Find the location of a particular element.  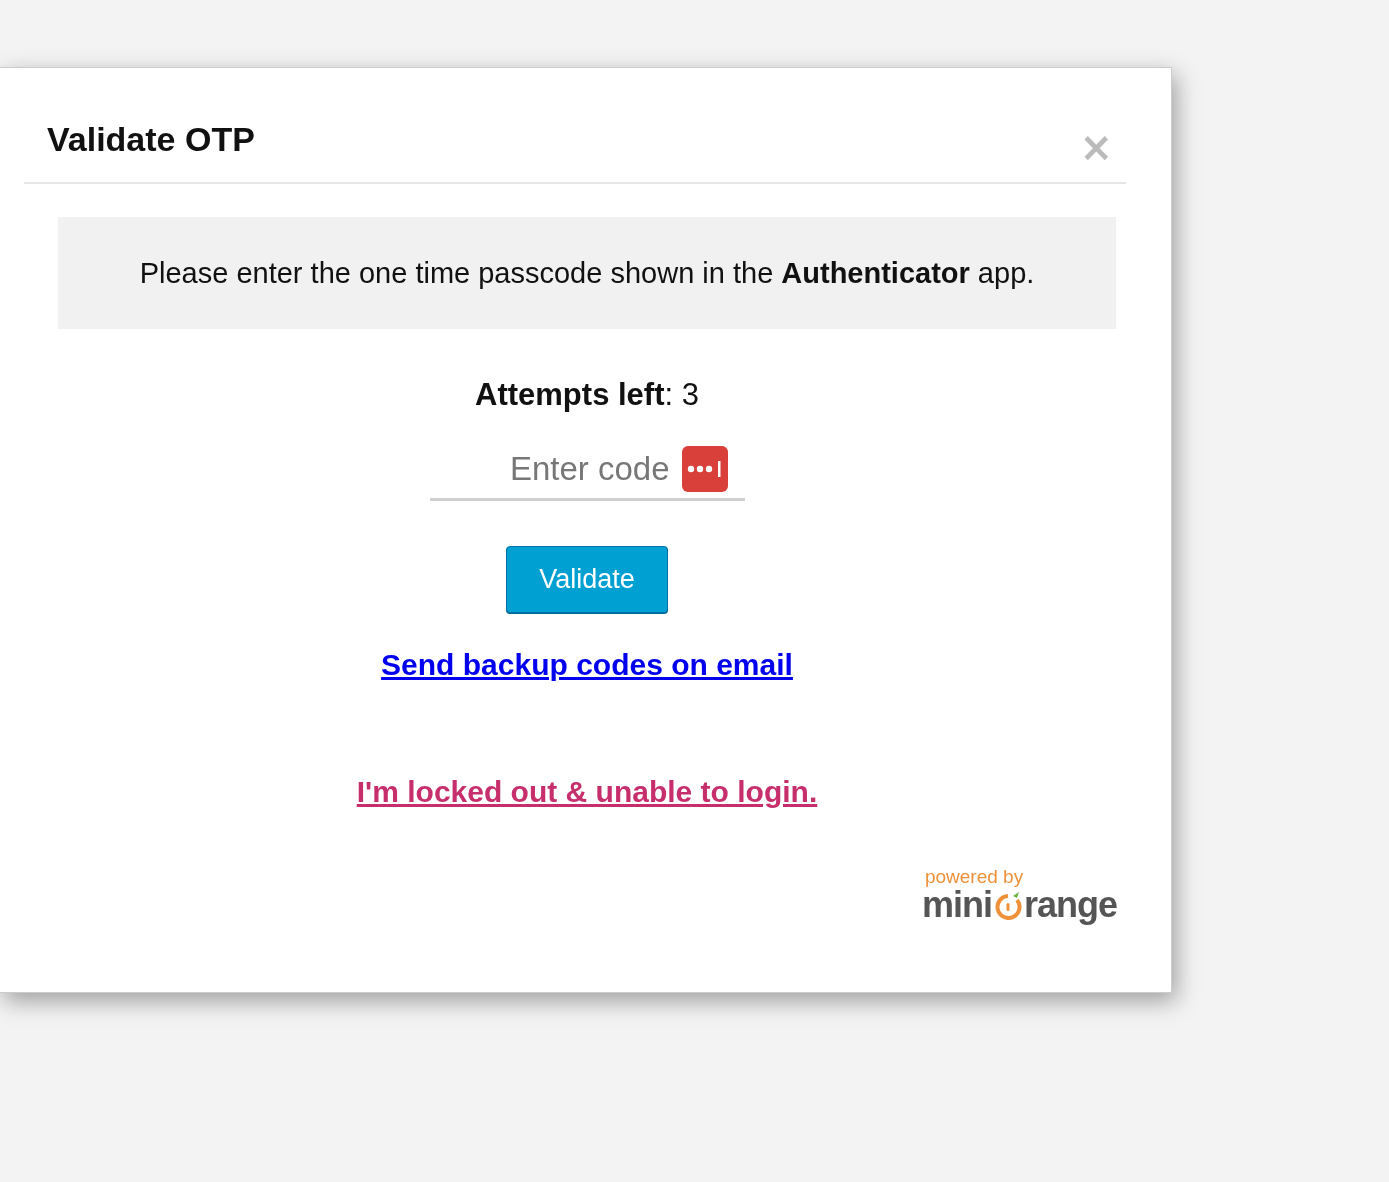

logo-mark-icon is located at coordinates (1007, 905).